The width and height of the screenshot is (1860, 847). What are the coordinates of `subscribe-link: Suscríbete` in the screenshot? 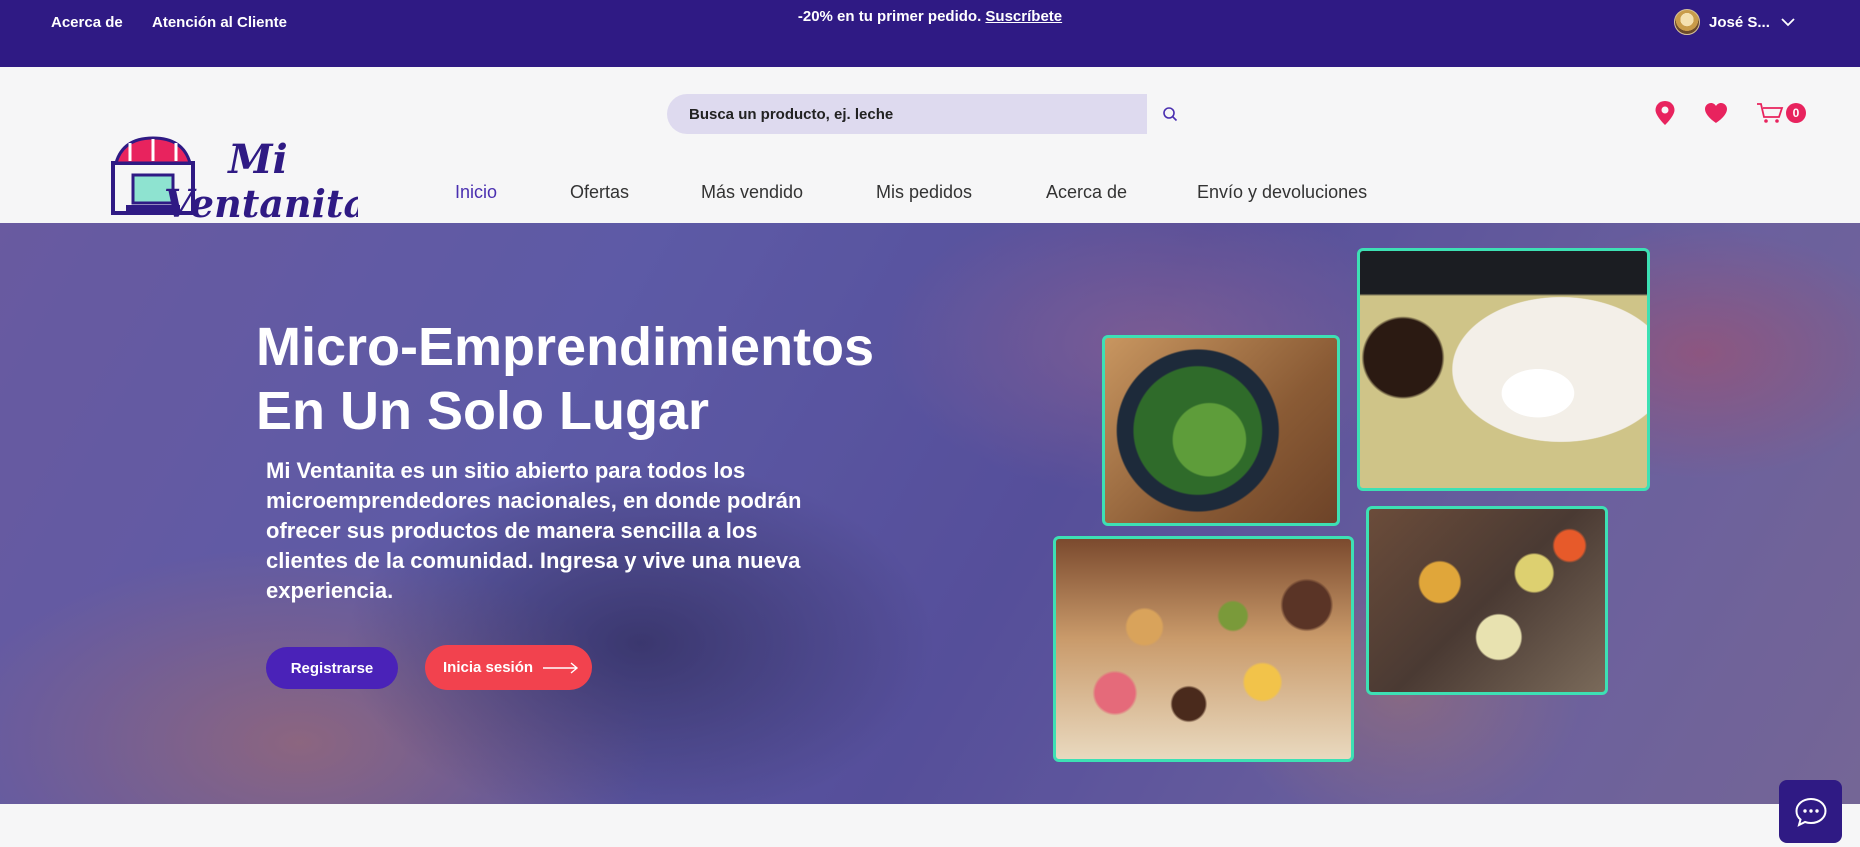 It's located at (1023, 16).